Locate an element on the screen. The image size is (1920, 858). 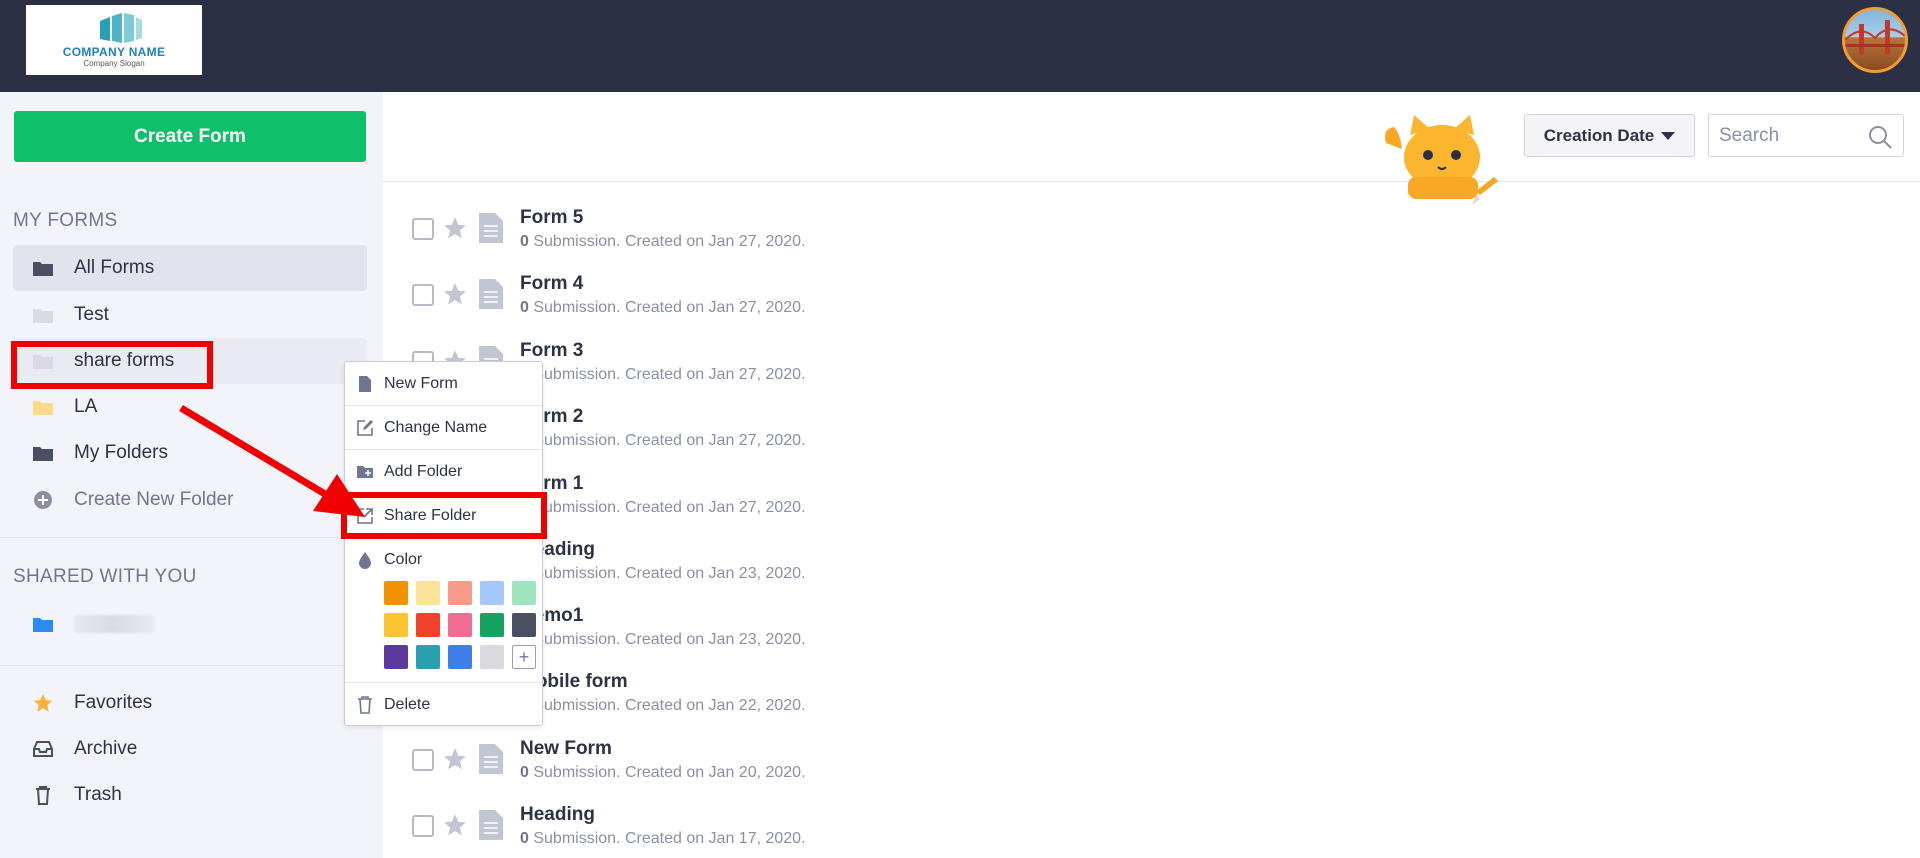
company-slogan: Company Slogan is located at coordinates (114, 63).